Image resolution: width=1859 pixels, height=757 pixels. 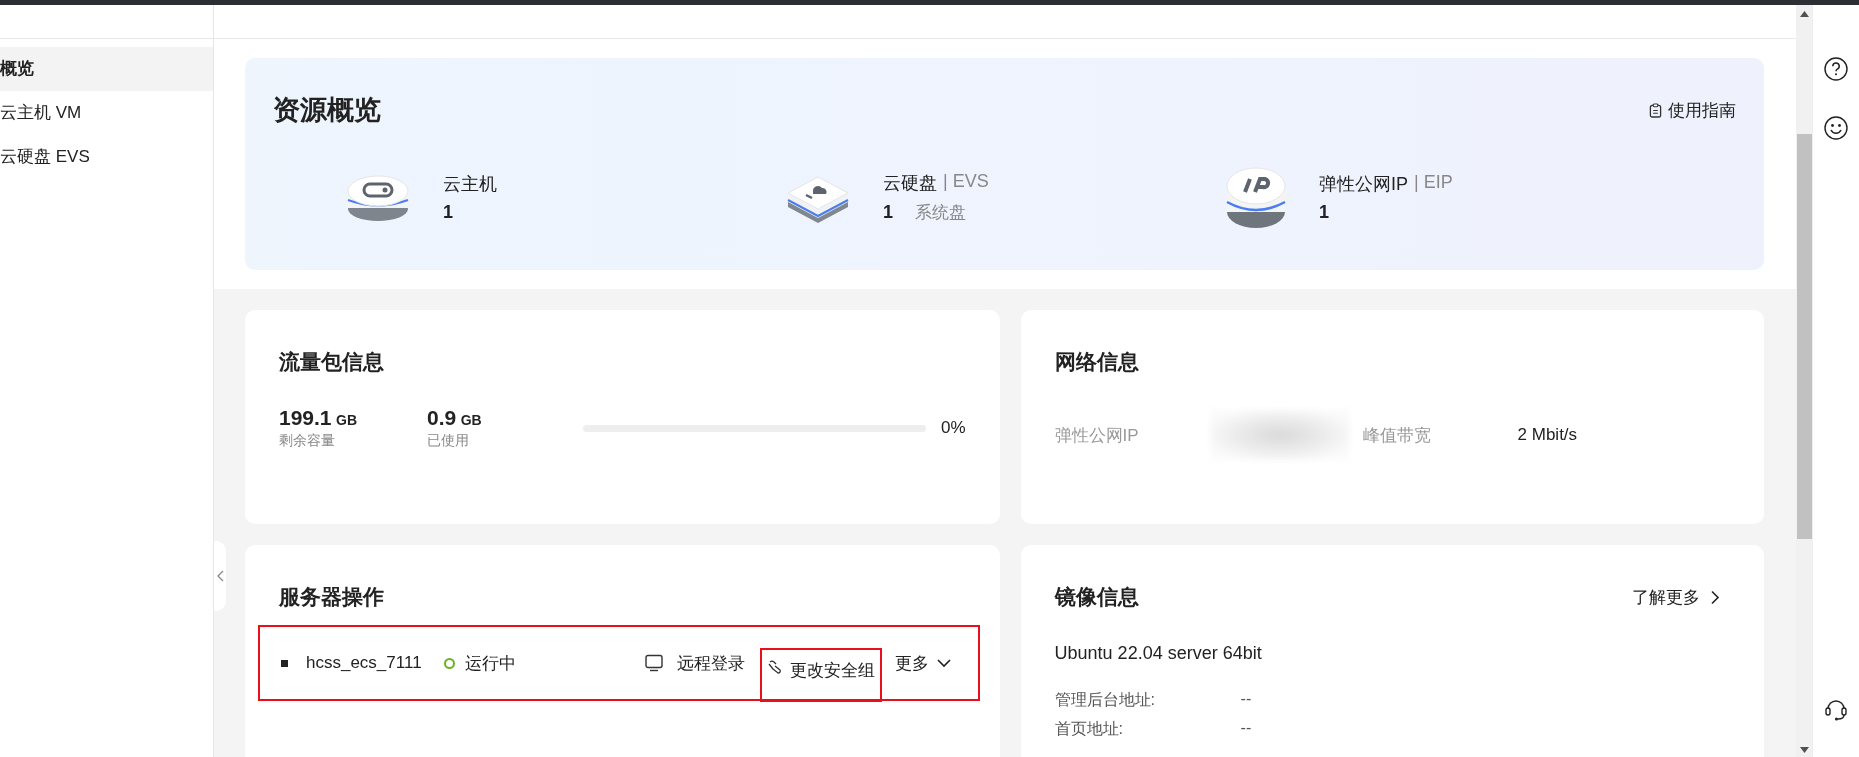 I want to click on stat-label: 剩余容量, so click(x=307, y=441).